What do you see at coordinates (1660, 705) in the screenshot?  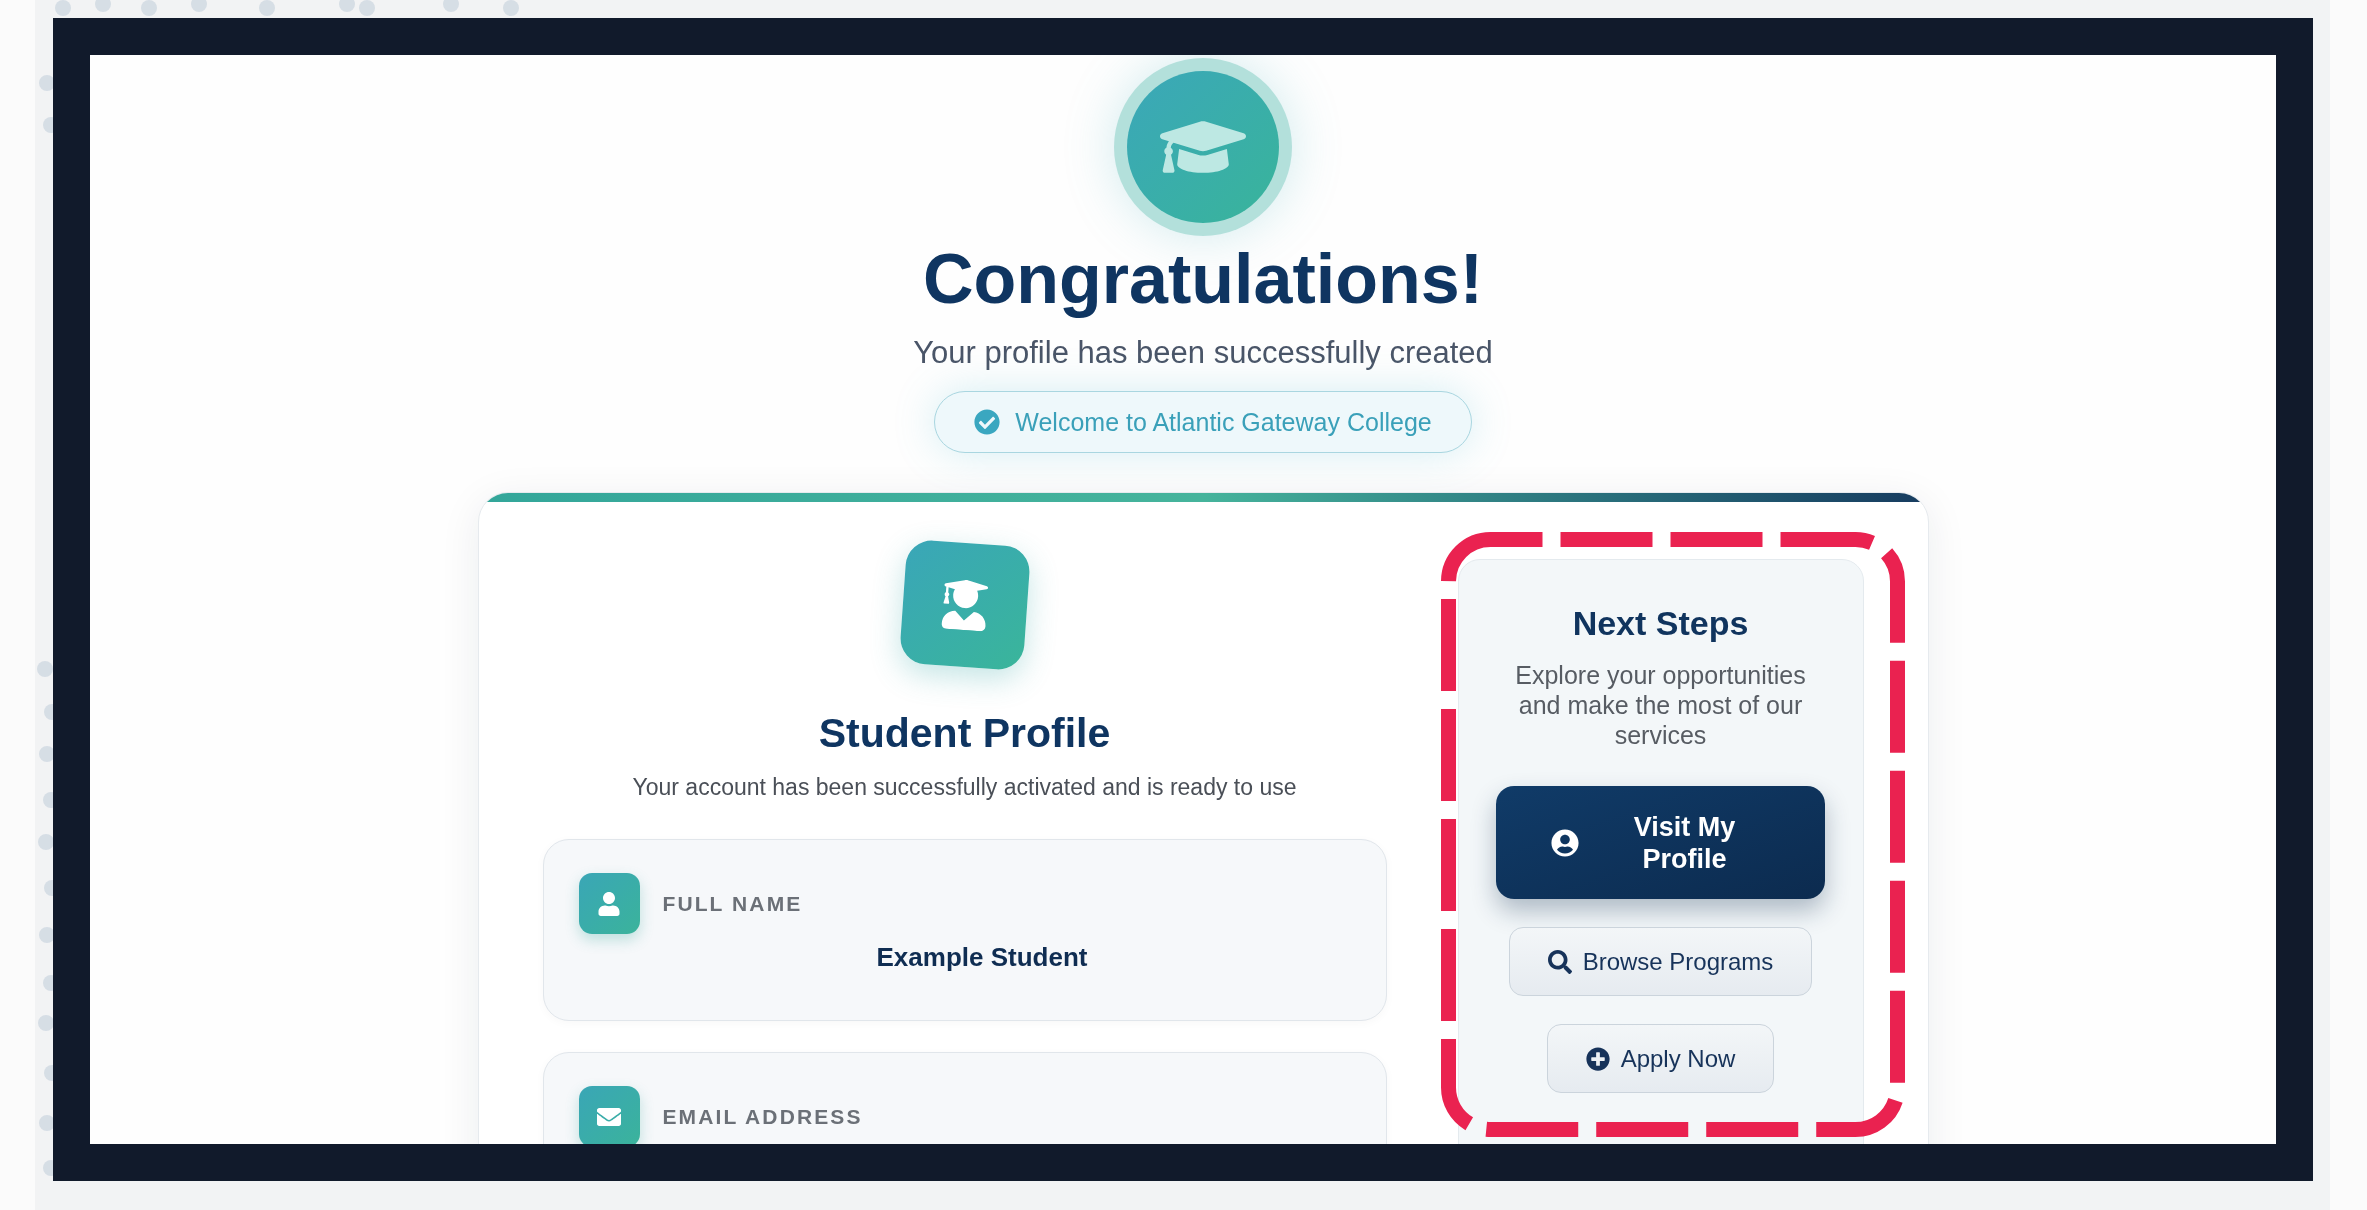 I see `panel-description: Explore your opportunities and make the most of our services` at bounding box center [1660, 705].